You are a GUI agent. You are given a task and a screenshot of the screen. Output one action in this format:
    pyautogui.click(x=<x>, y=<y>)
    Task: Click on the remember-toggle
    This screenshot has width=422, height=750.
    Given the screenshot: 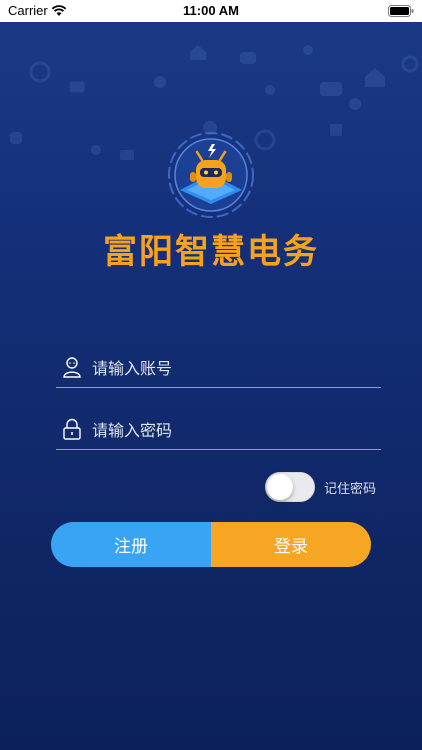 What is the action you would take?
    pyautogui.click(x=290, y=487)
    